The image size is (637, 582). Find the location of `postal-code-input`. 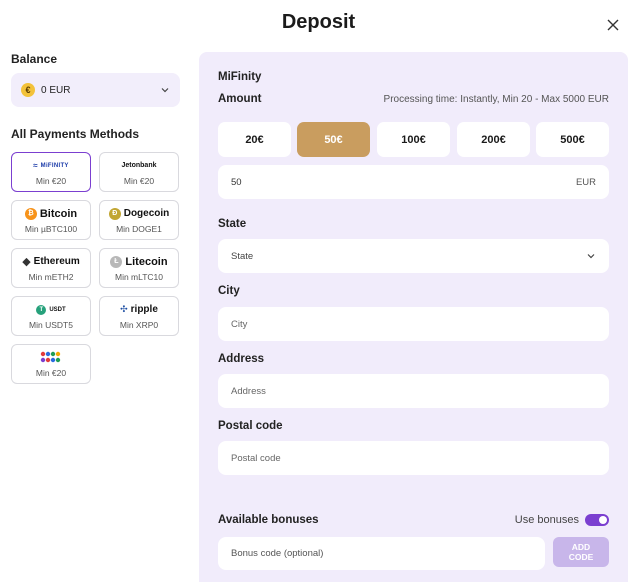

postal-code-input is located at coordinates (413, 458).